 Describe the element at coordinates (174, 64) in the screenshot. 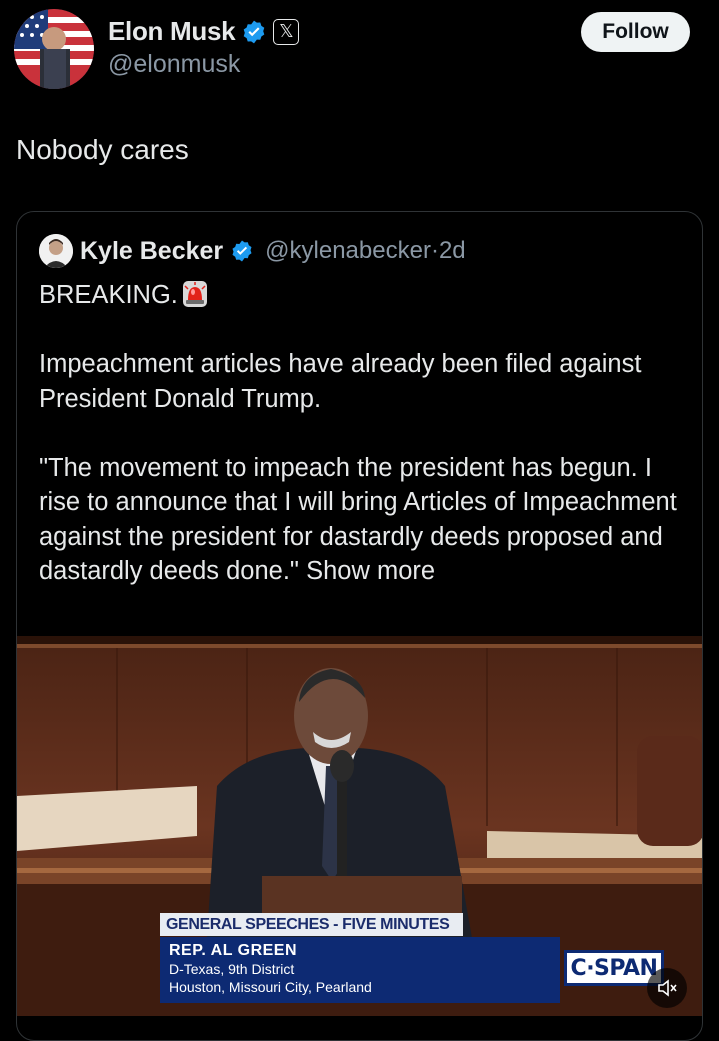

I see `author-handle: @elonmusk` at that location.